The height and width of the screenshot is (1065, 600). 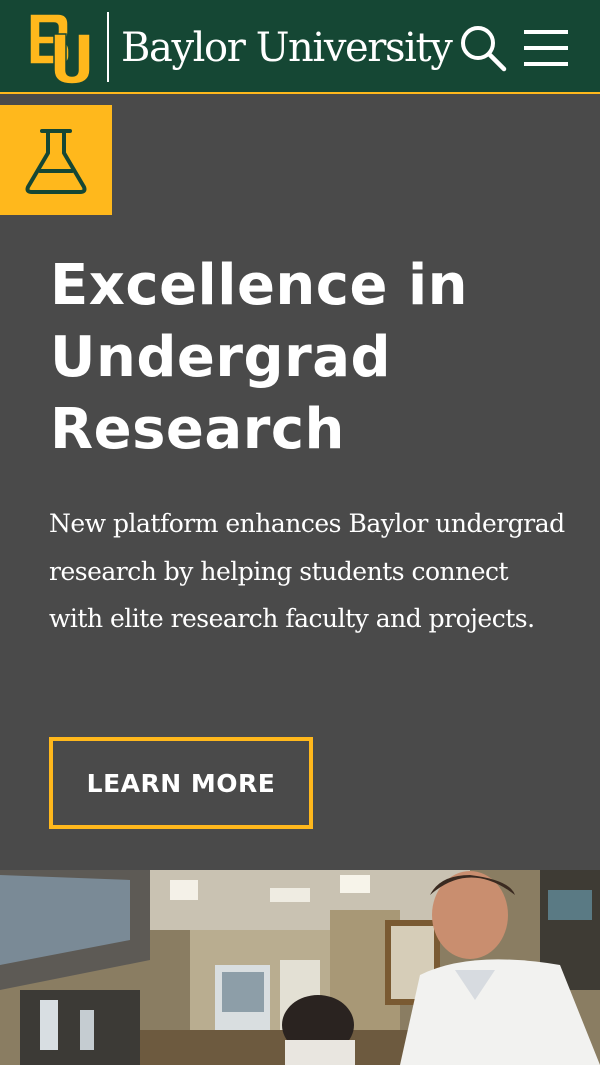 I want to click on search-button, so click(x=483, y=48).